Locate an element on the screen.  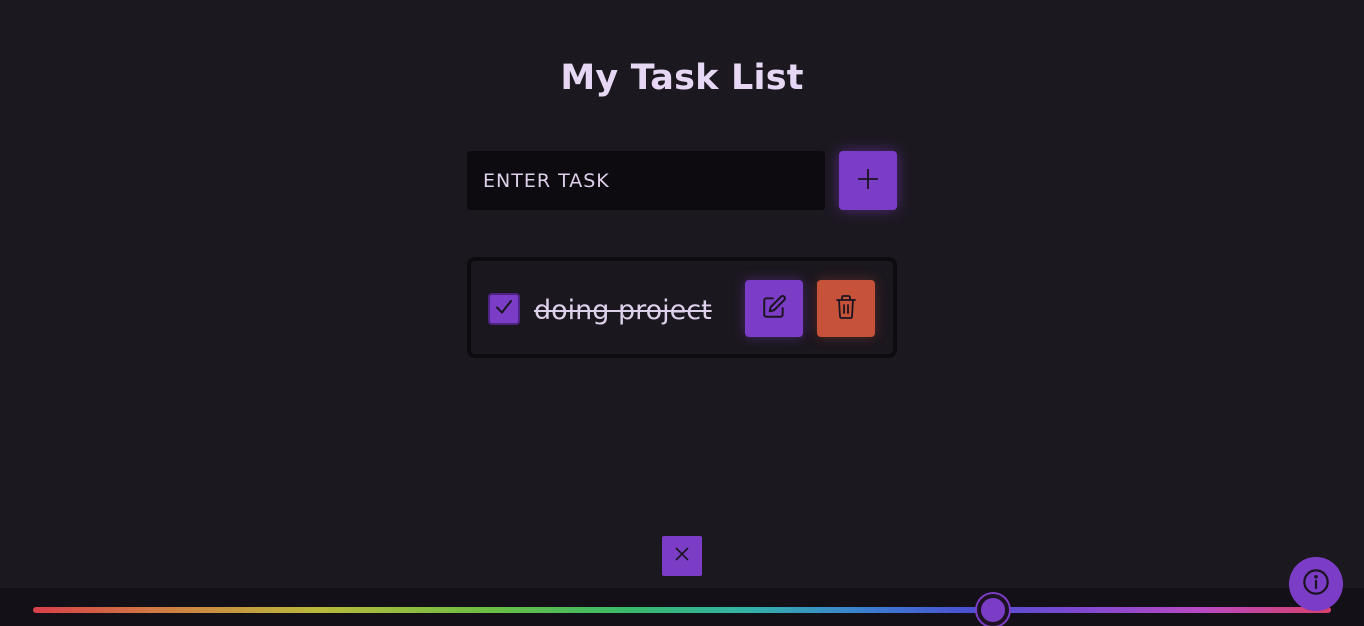
edit-task-button is located at coordinates (774, 308).